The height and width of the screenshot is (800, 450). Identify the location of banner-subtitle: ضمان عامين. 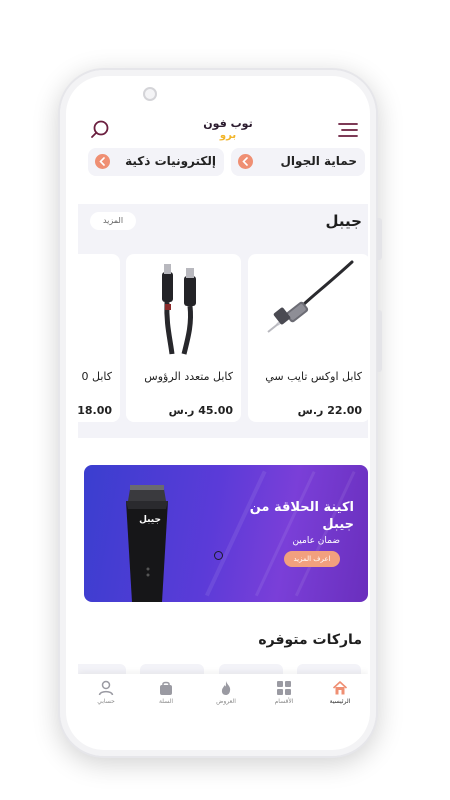
(316, 541).